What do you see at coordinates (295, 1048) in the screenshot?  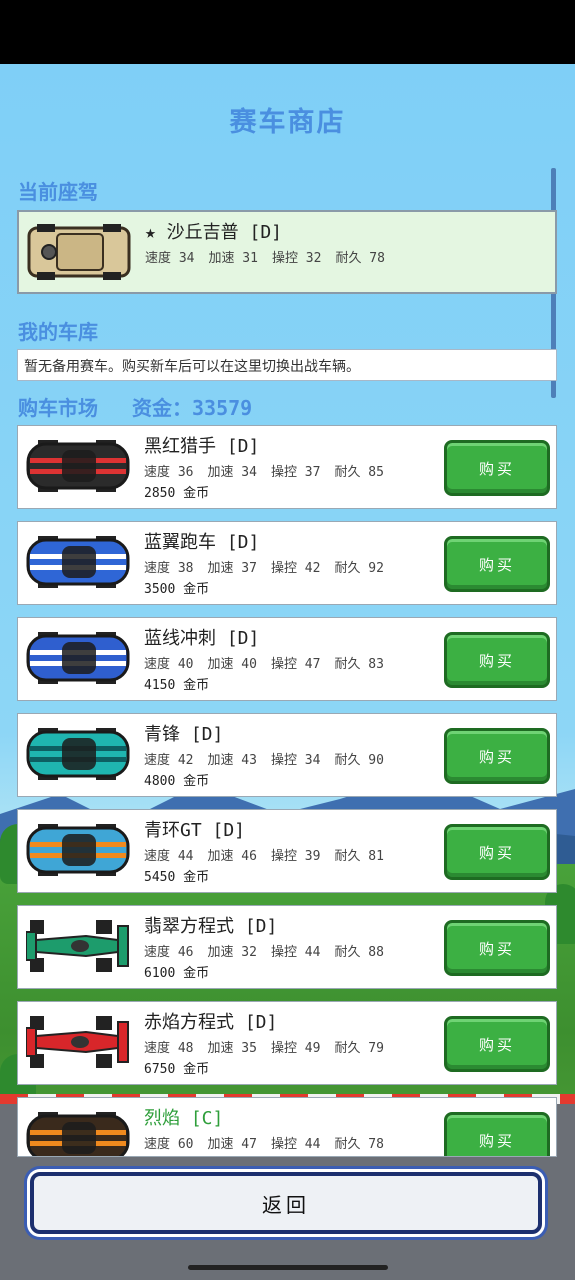 I see `stat-handling: 操控 49` at bounding box center [295, 1048].